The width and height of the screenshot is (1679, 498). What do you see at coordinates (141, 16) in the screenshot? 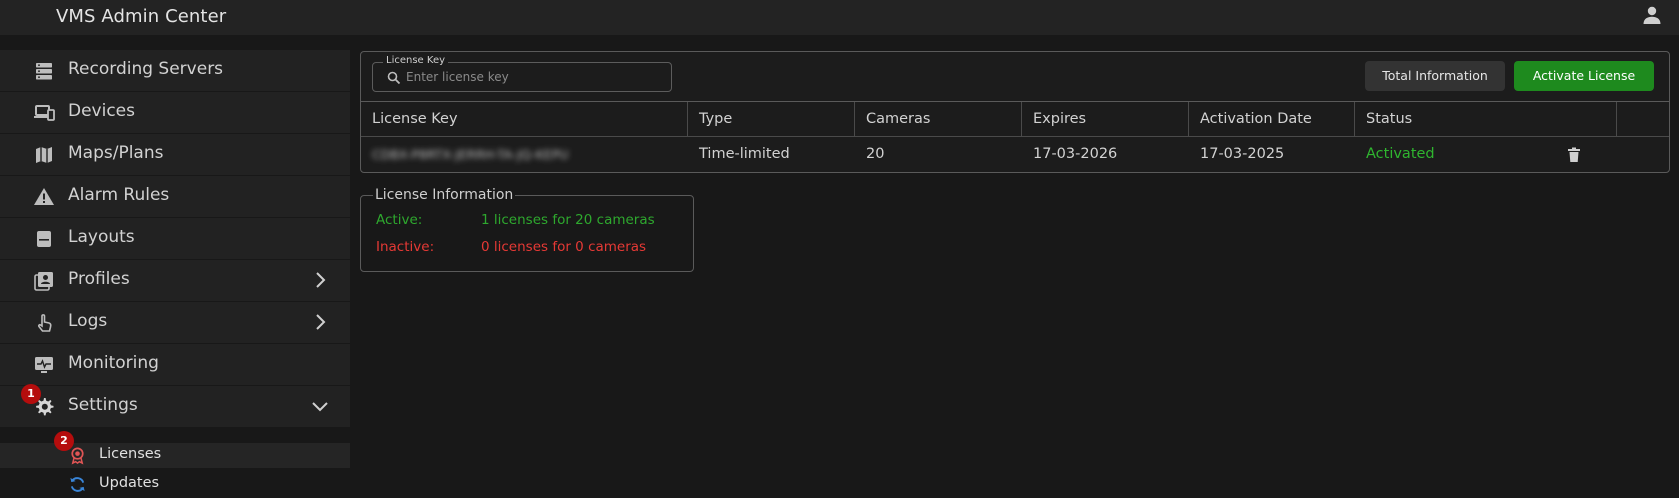
I see `app-title: VMS Admin Center` at bounding box center [141, 16].